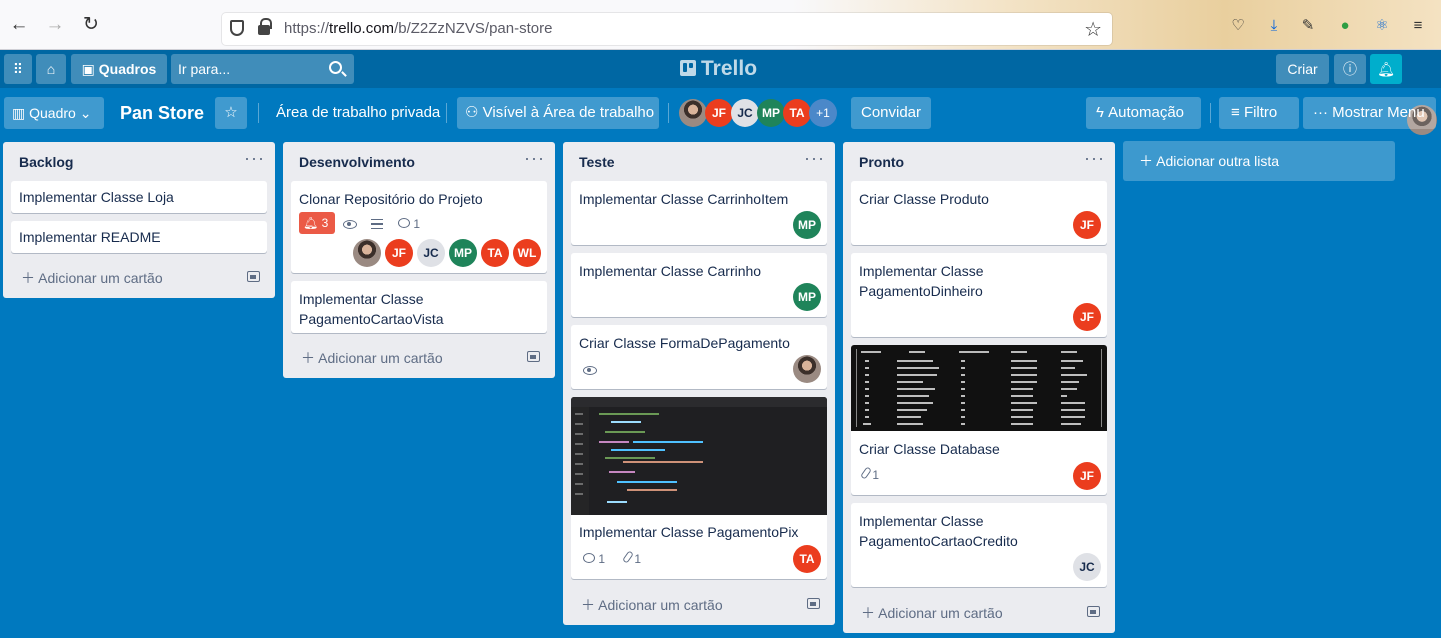  What do you see at coordinates (119, 69) in the screenshot?
I see `boards-button: ▣ Quadros` at bounding box center [119, 69].